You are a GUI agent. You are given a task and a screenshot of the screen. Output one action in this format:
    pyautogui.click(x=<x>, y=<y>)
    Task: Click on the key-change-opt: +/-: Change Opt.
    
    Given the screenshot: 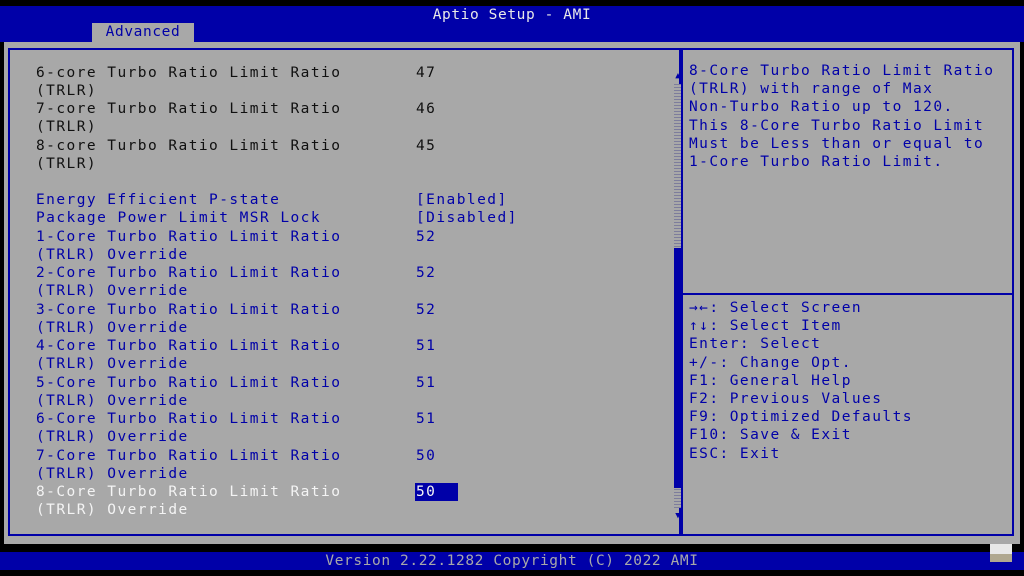 What is the action you would take?
    pyautogui.click(x=770, y=362)
    